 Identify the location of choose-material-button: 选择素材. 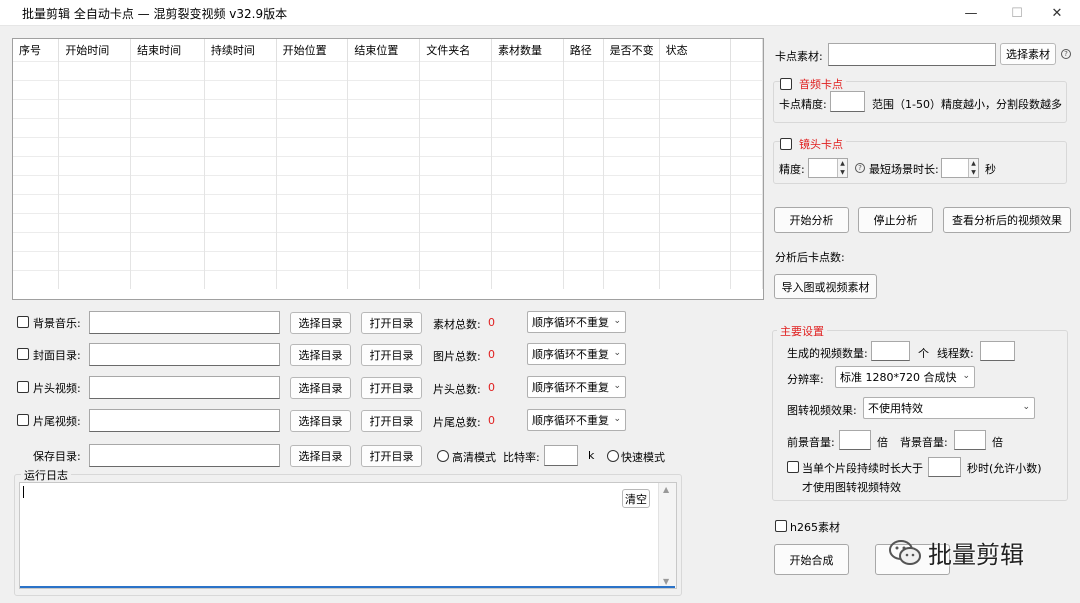
(1028, 54).